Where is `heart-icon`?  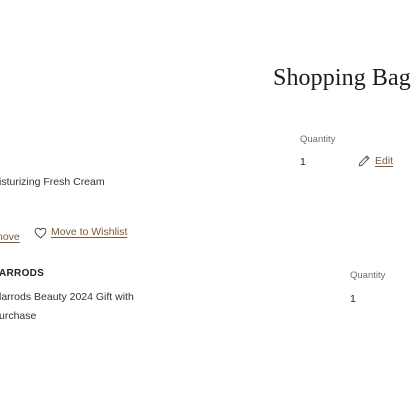
heart-icon is located at coordinates (40, 233).